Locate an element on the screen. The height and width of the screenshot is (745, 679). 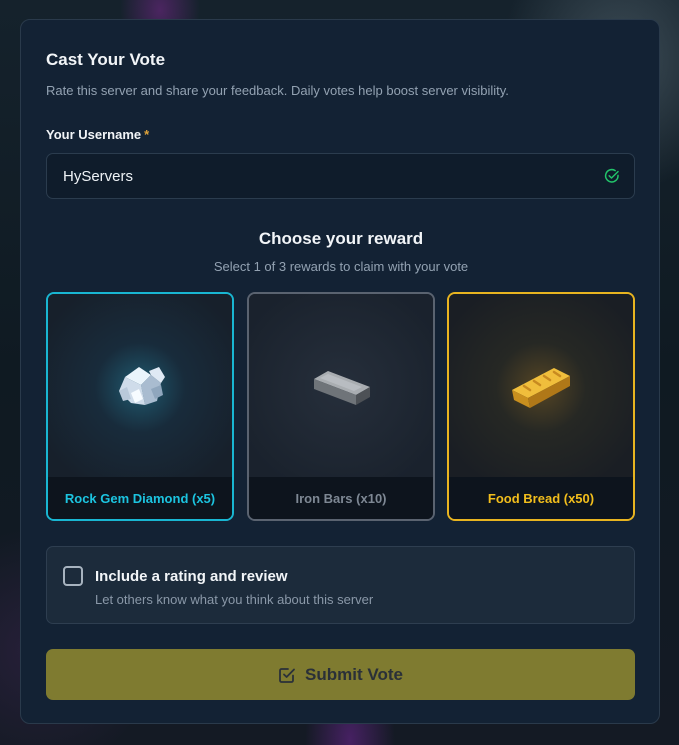
reward-option-iron: Iron Bars (x10) is located at coordinates (341, 406).